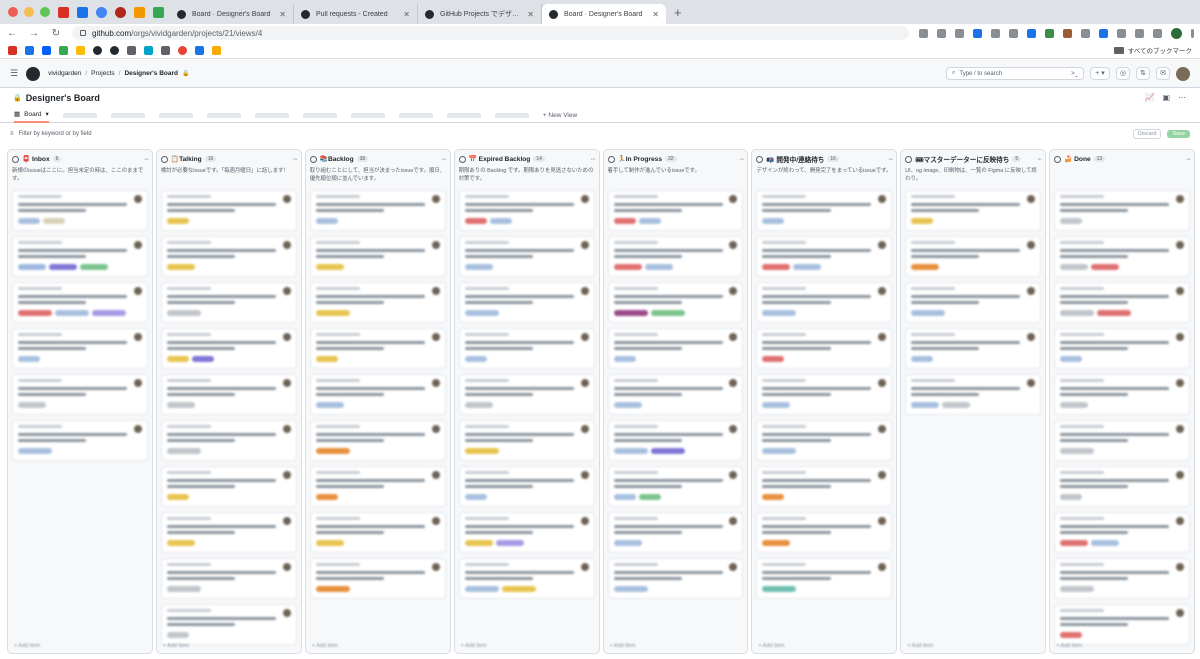  I want to click on install-icon, so click(923, 33).